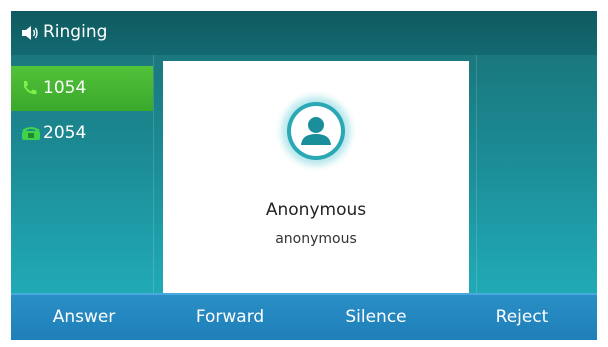 The width and height of the screenshot is (608, 347). I want to click on line-key-1054: 1054, so click(82, 88).